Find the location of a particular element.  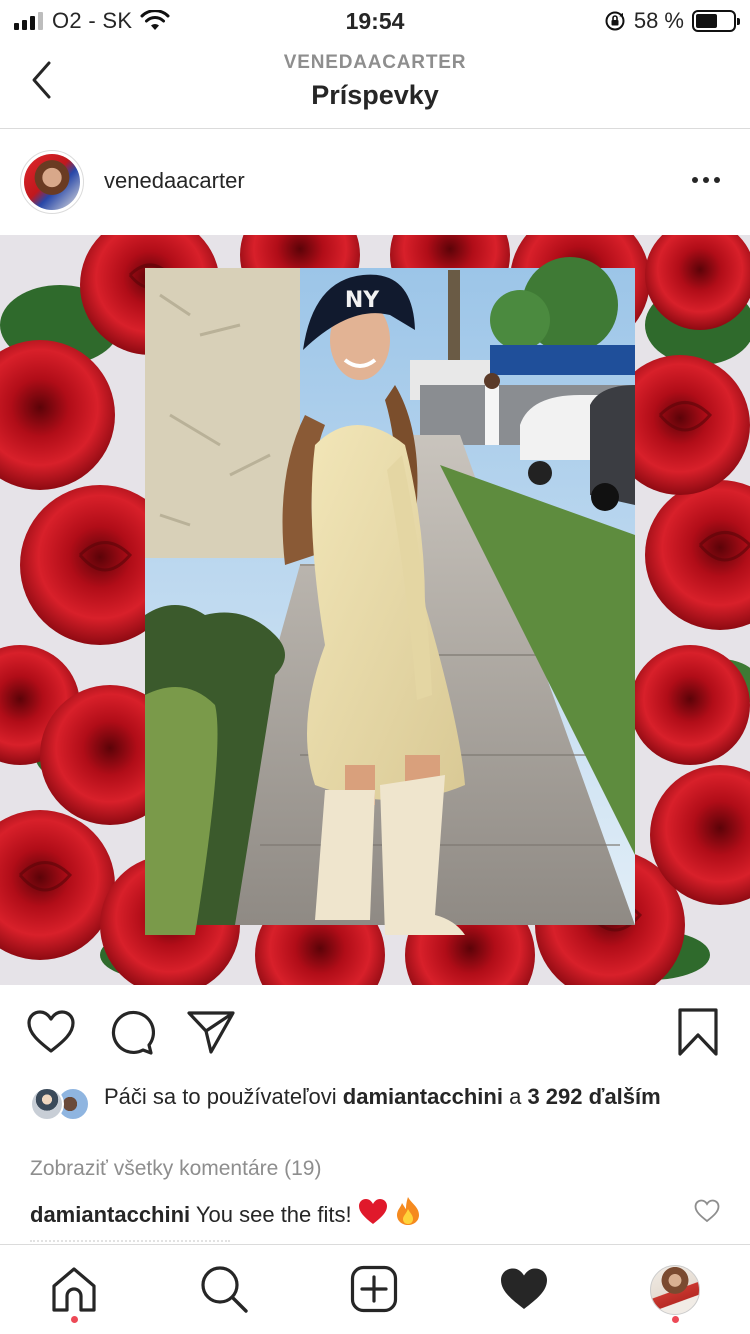

more-options-button is located at coordinates (706, 180).